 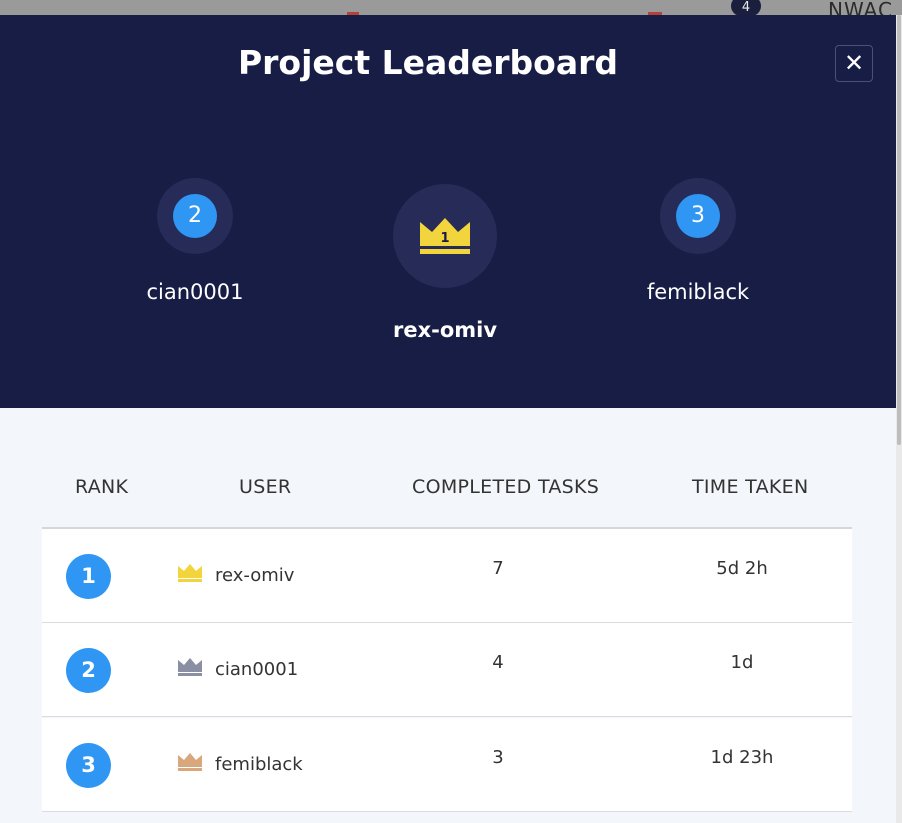 I want to click on row-username: cian0001, so click(x=257, y=669).